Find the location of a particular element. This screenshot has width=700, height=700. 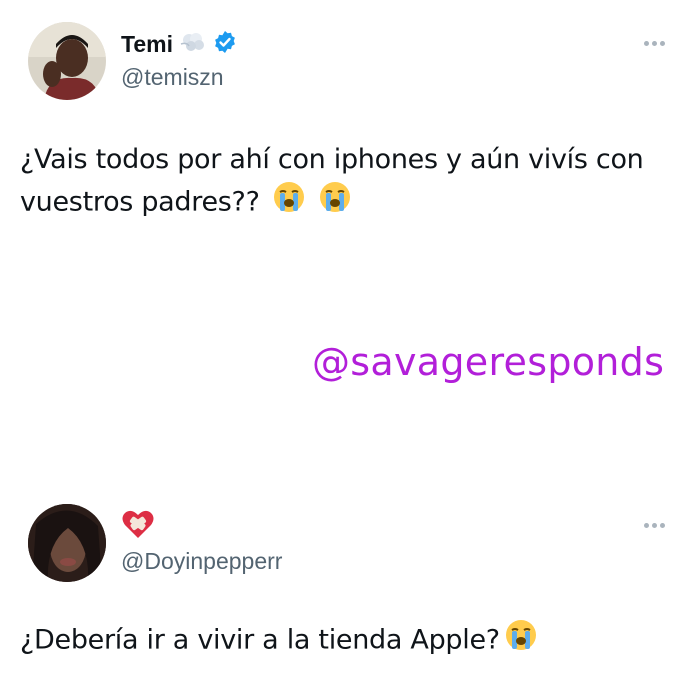

author-name-row is located at coordinates (138, 526).